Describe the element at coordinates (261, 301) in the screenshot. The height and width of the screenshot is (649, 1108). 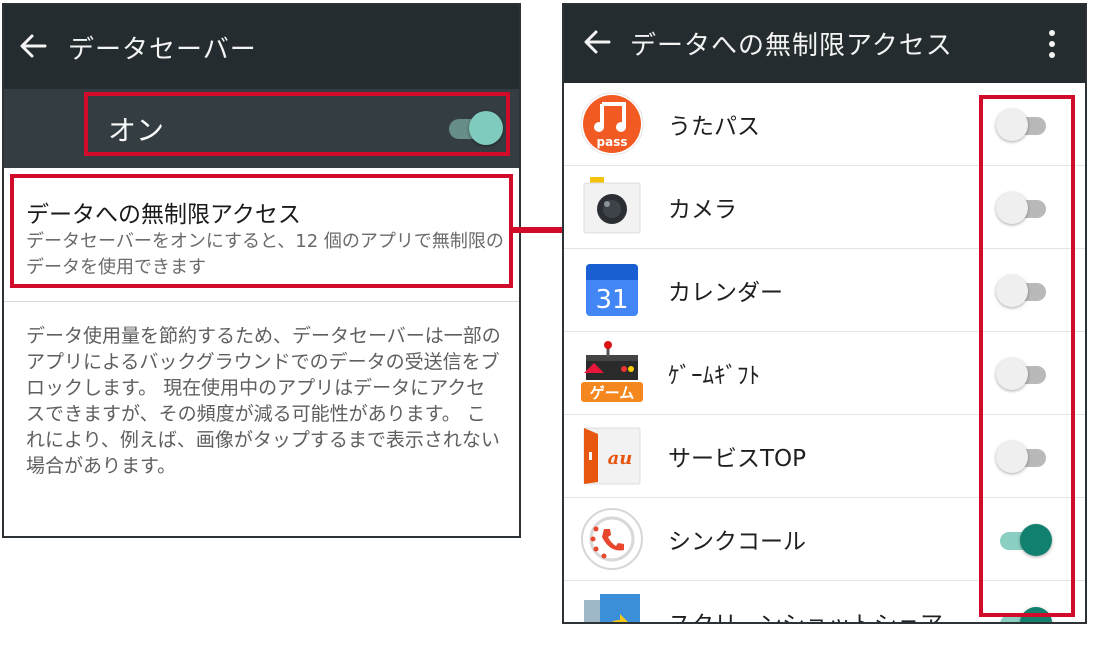
I see `divider` at that location.